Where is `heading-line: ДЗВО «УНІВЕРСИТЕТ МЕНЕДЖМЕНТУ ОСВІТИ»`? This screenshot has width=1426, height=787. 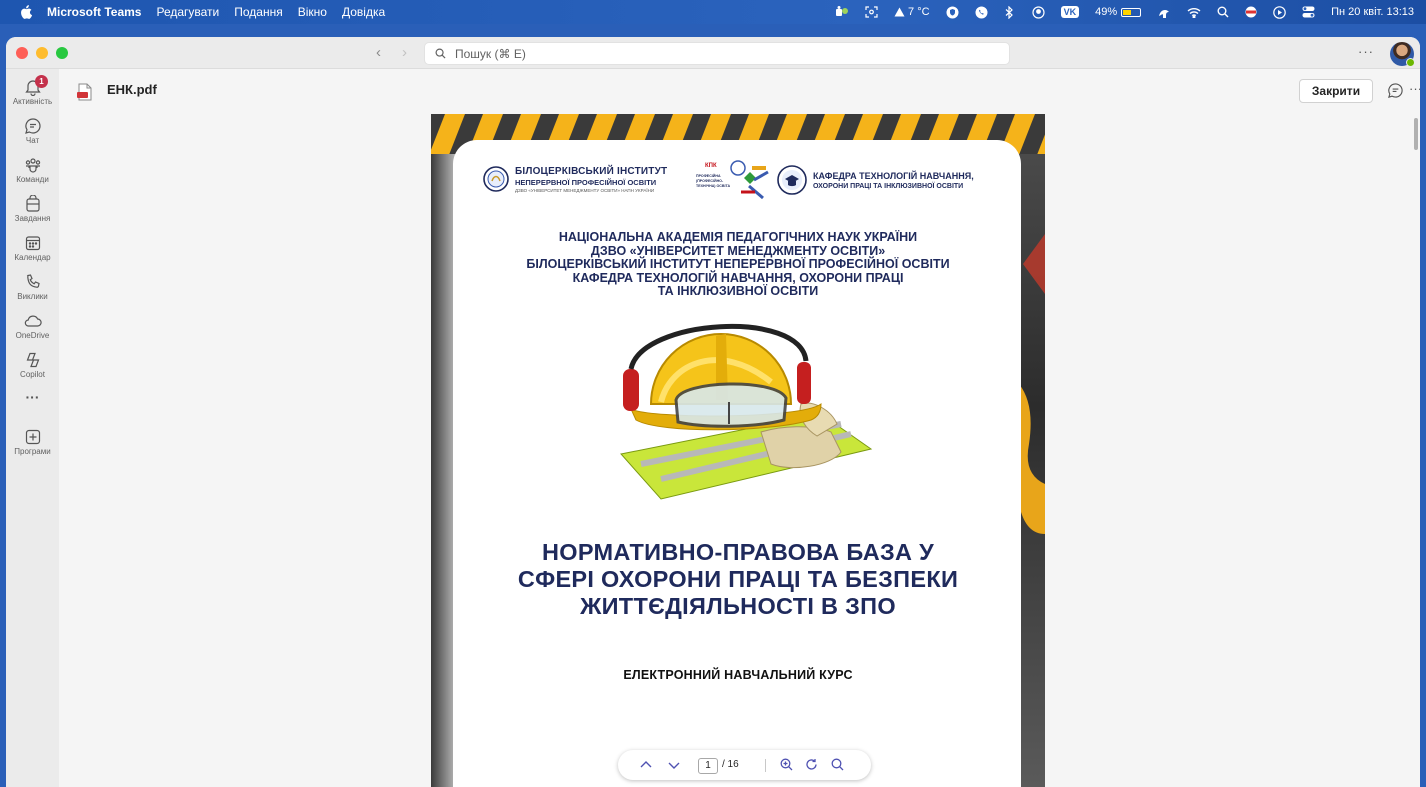
heading-line: ДЗВО «УНІВЕРСИТЕТ МЕНЕДЖМЕНТУ ОСВІТИ» is located at coordinates (738, 250).